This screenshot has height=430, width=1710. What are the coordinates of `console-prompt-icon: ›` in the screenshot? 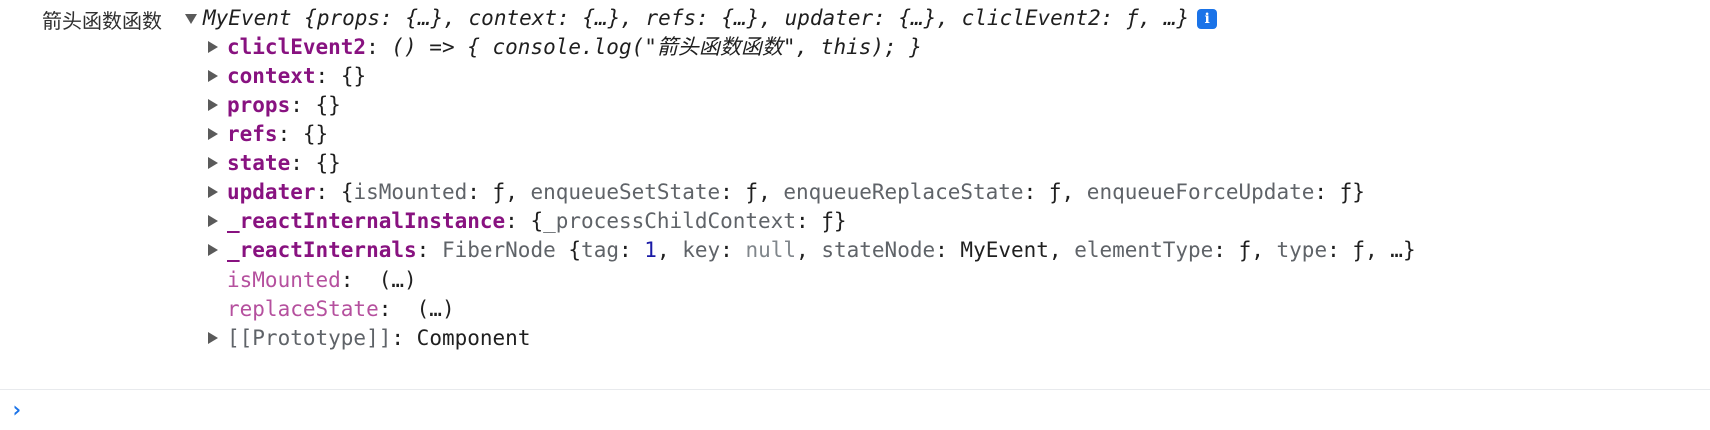 It's located at (16, 411).